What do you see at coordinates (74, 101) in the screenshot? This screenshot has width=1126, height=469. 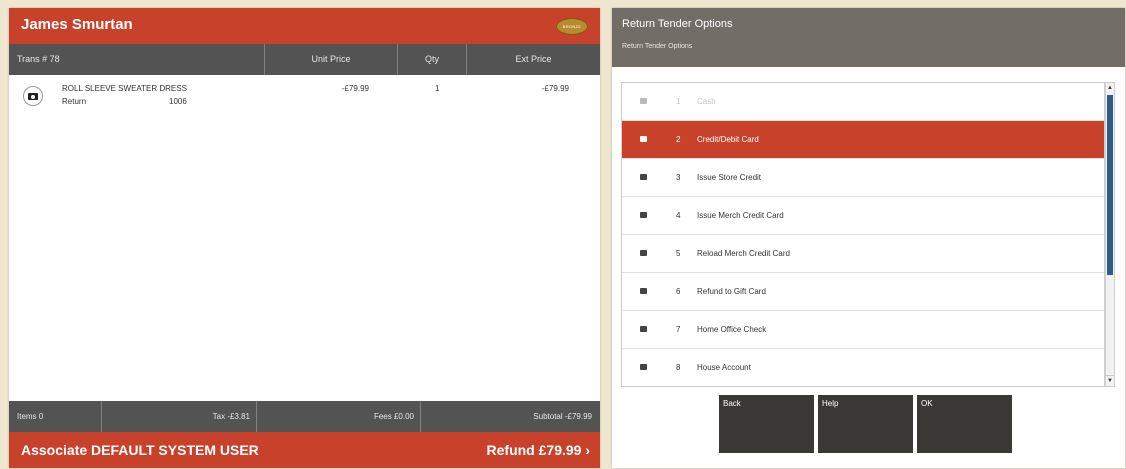 I see `item-type: Return` at bounding box center [74, 101].